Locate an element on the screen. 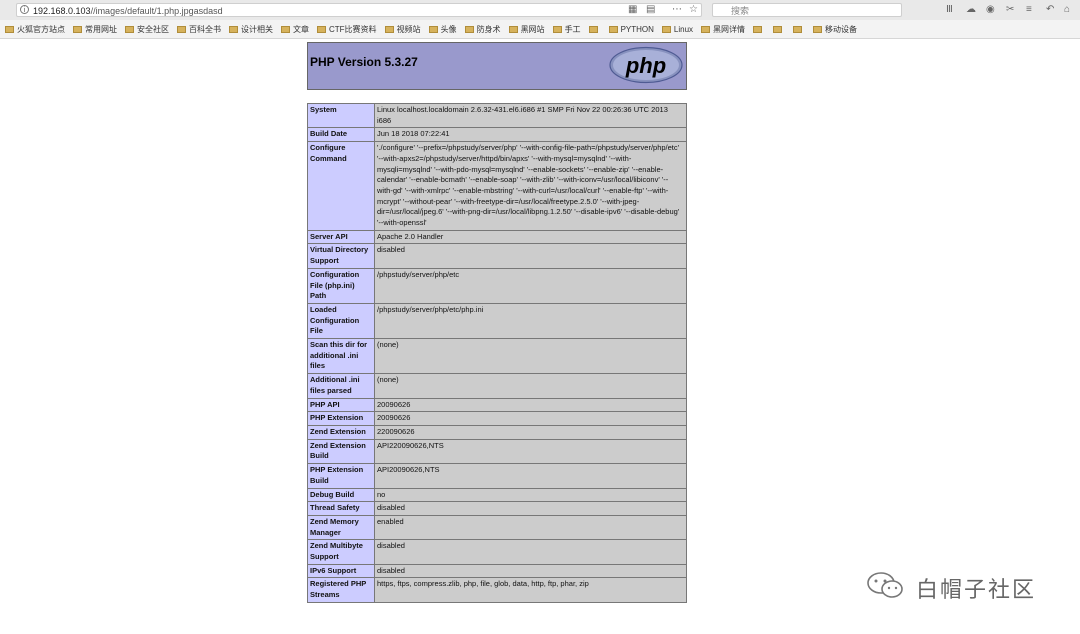 This screenshot has height=634, width=1080. back-icon: ↶ is located at coordinates (1050, 10).